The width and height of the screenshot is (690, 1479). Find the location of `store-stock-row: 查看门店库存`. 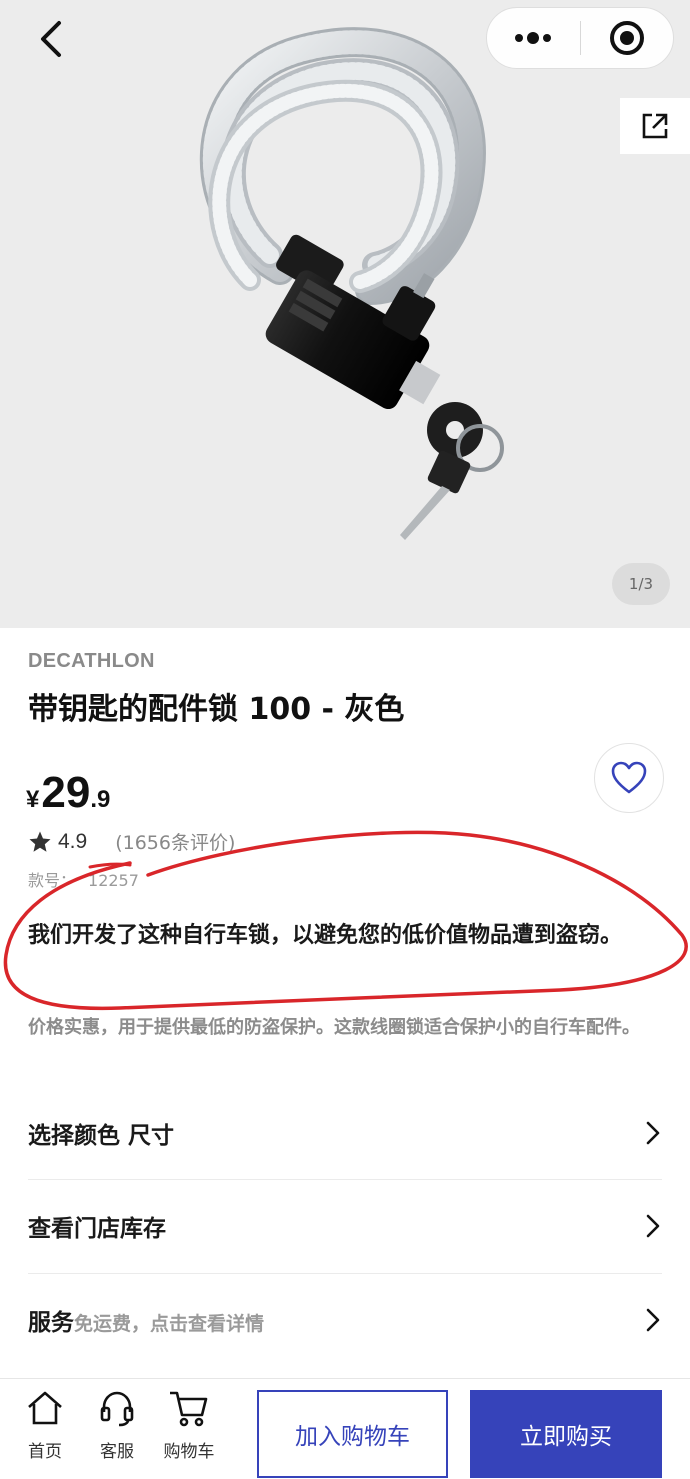

store-stock-row: 查看门店库存 is located at coordinates (345, 1226).